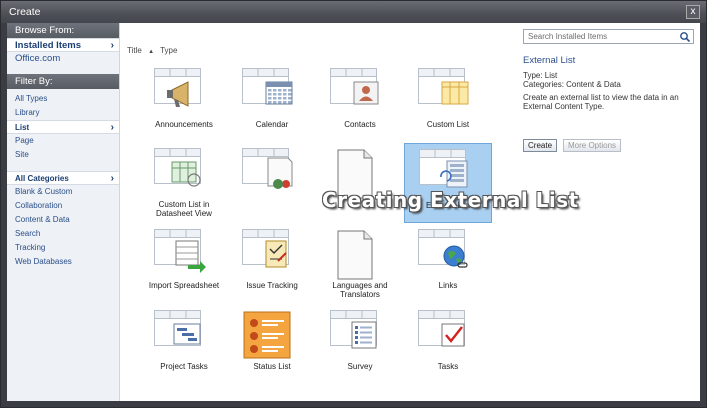 This screenshot has width=707, height=408. What do you see at coordinates (568, 36) in the screenshot?
I see `search-placeholder: Search Installed Items` at bounding box center [568, 36].